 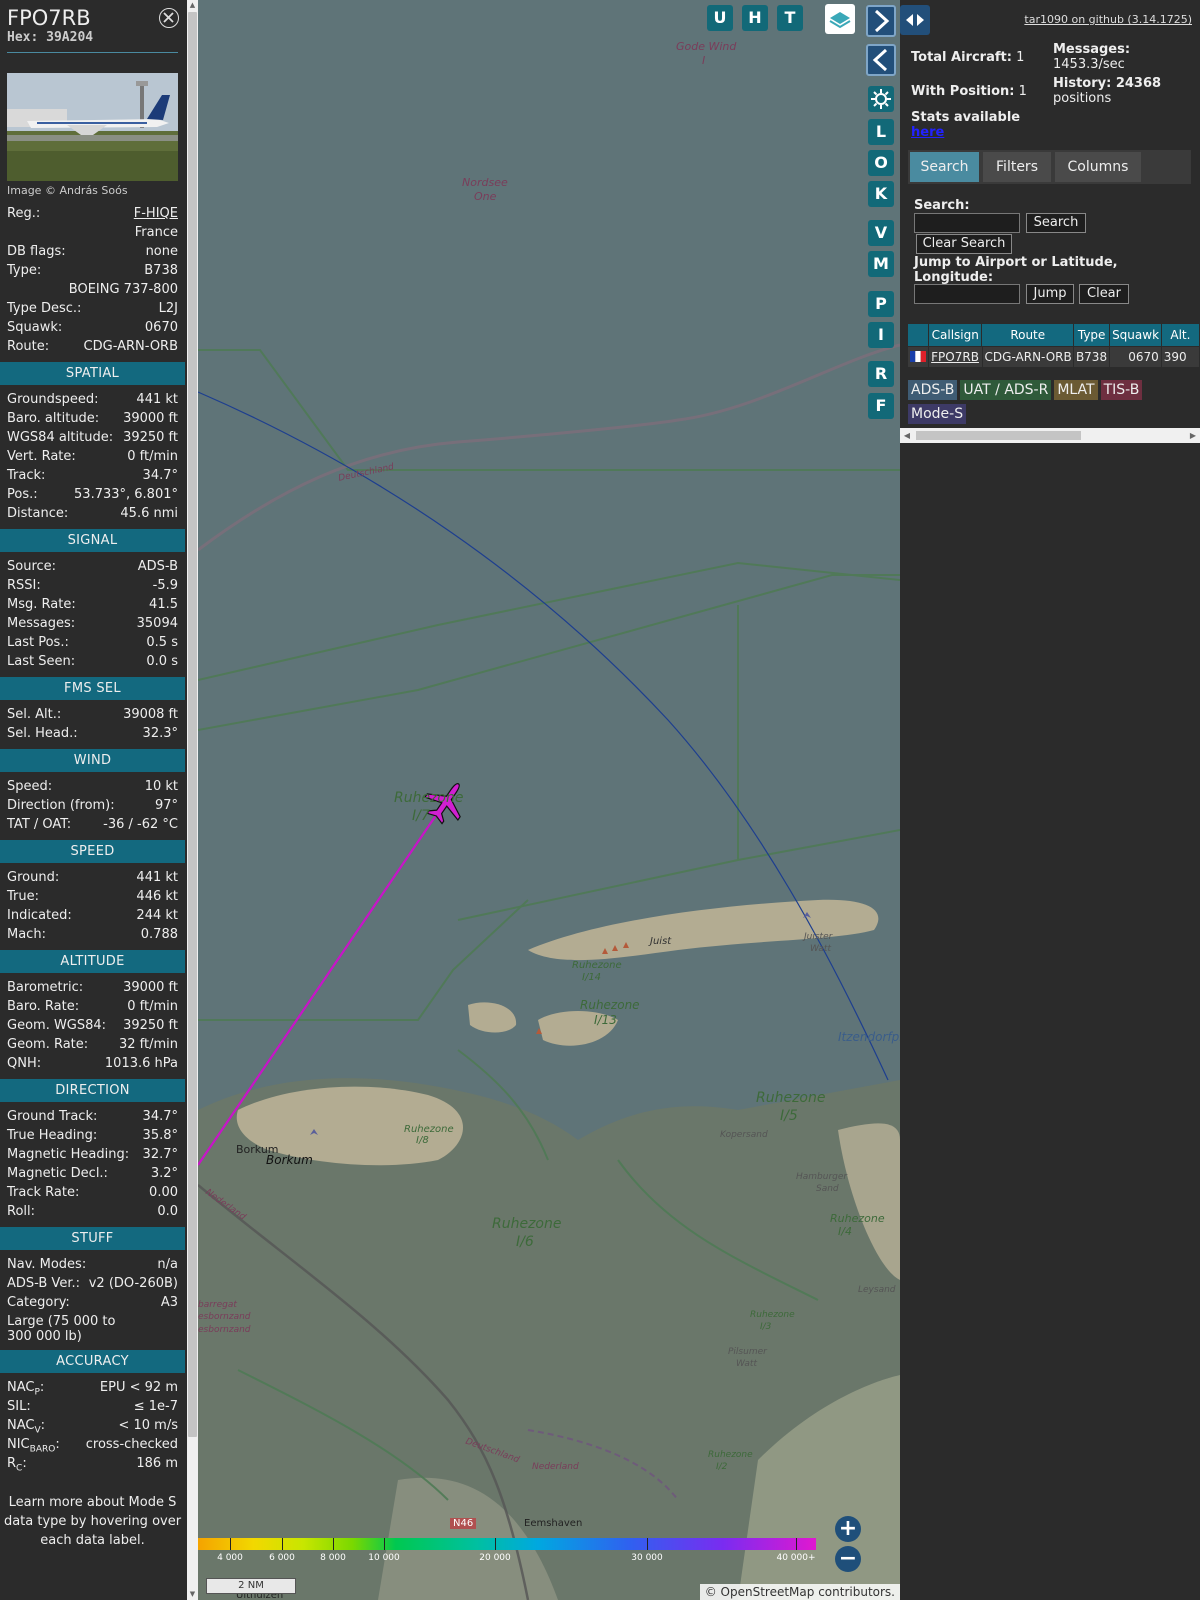 I want to click on registration-link: F-HIQE, so click(x=156, y=213).